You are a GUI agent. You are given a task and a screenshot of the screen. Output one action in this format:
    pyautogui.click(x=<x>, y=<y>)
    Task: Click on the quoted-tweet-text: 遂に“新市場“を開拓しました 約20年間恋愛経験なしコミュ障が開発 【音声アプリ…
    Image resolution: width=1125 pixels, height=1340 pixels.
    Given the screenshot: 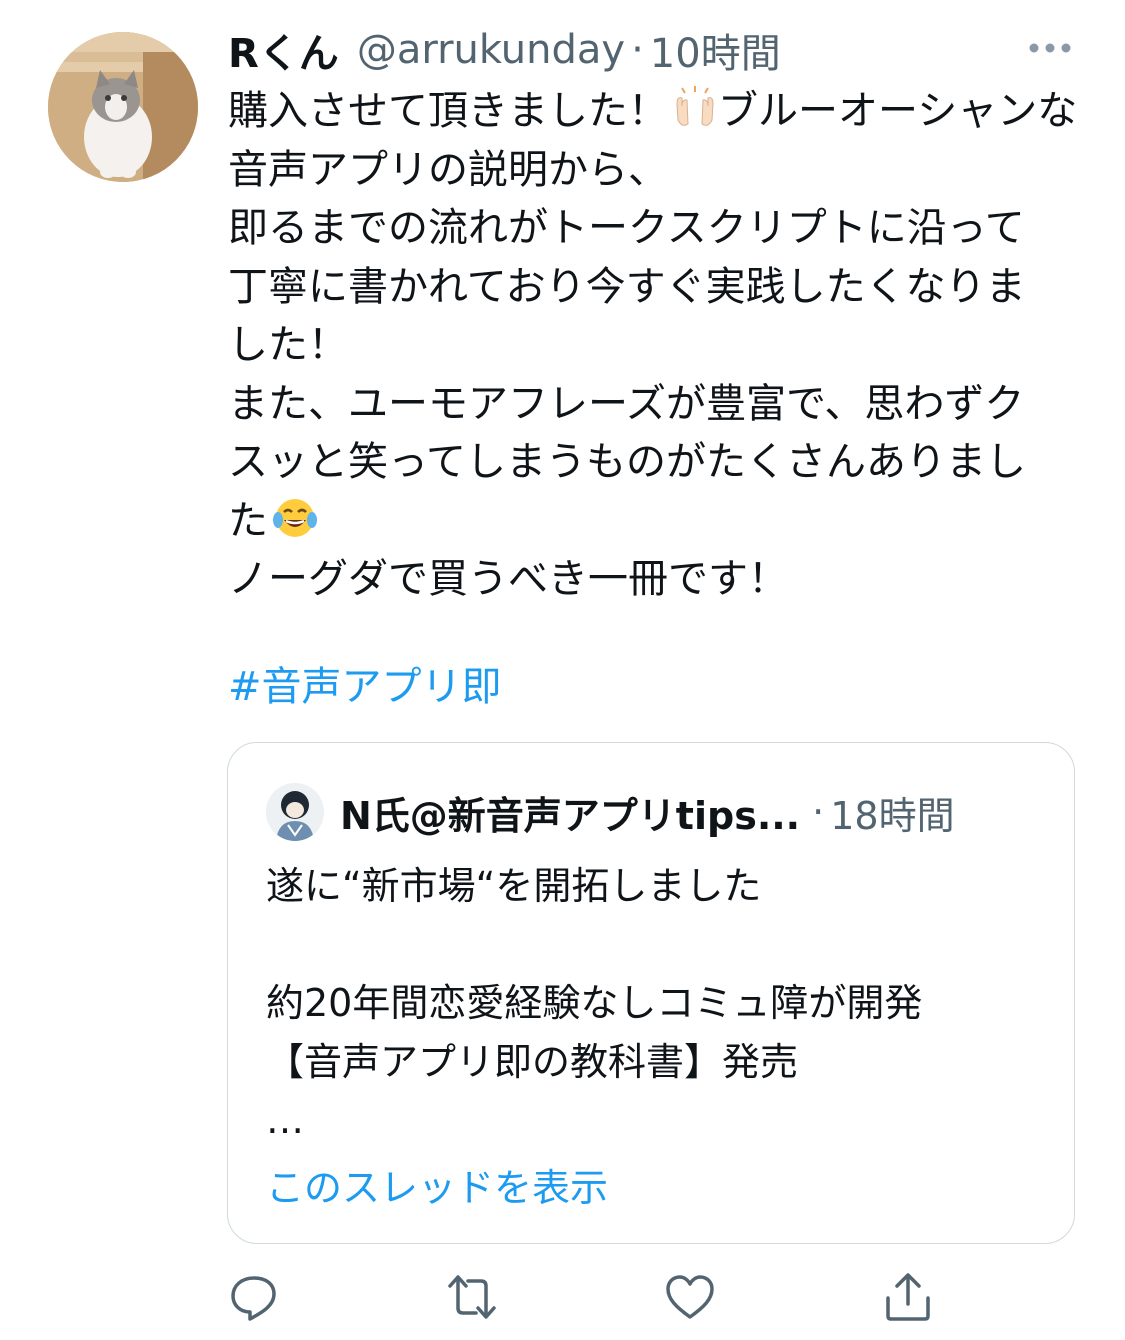 What is the action you would take?
    pyautogui.click(x=594, y=1003)
    